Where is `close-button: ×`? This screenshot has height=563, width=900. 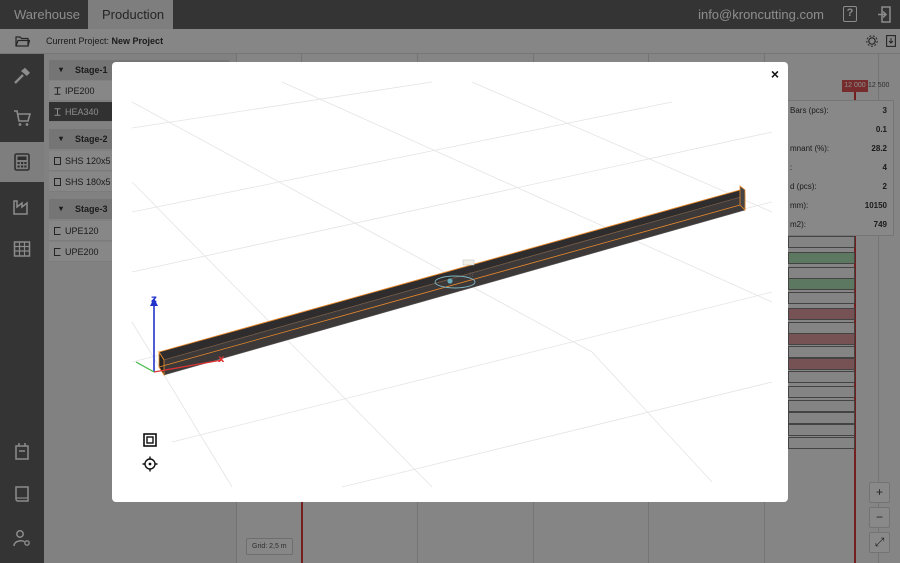
close-button: × is located at coordinates (775, 74).